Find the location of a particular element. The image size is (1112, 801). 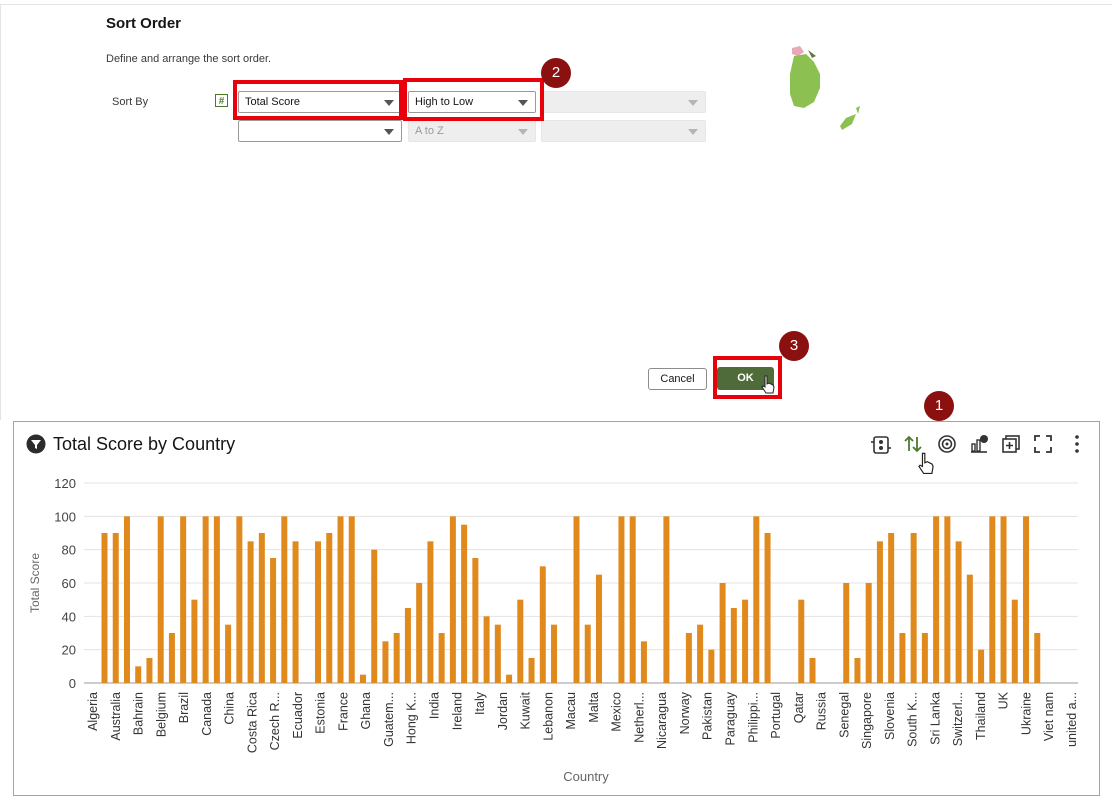

x-tick-label: Qatar is located at coordinates (799, 707).